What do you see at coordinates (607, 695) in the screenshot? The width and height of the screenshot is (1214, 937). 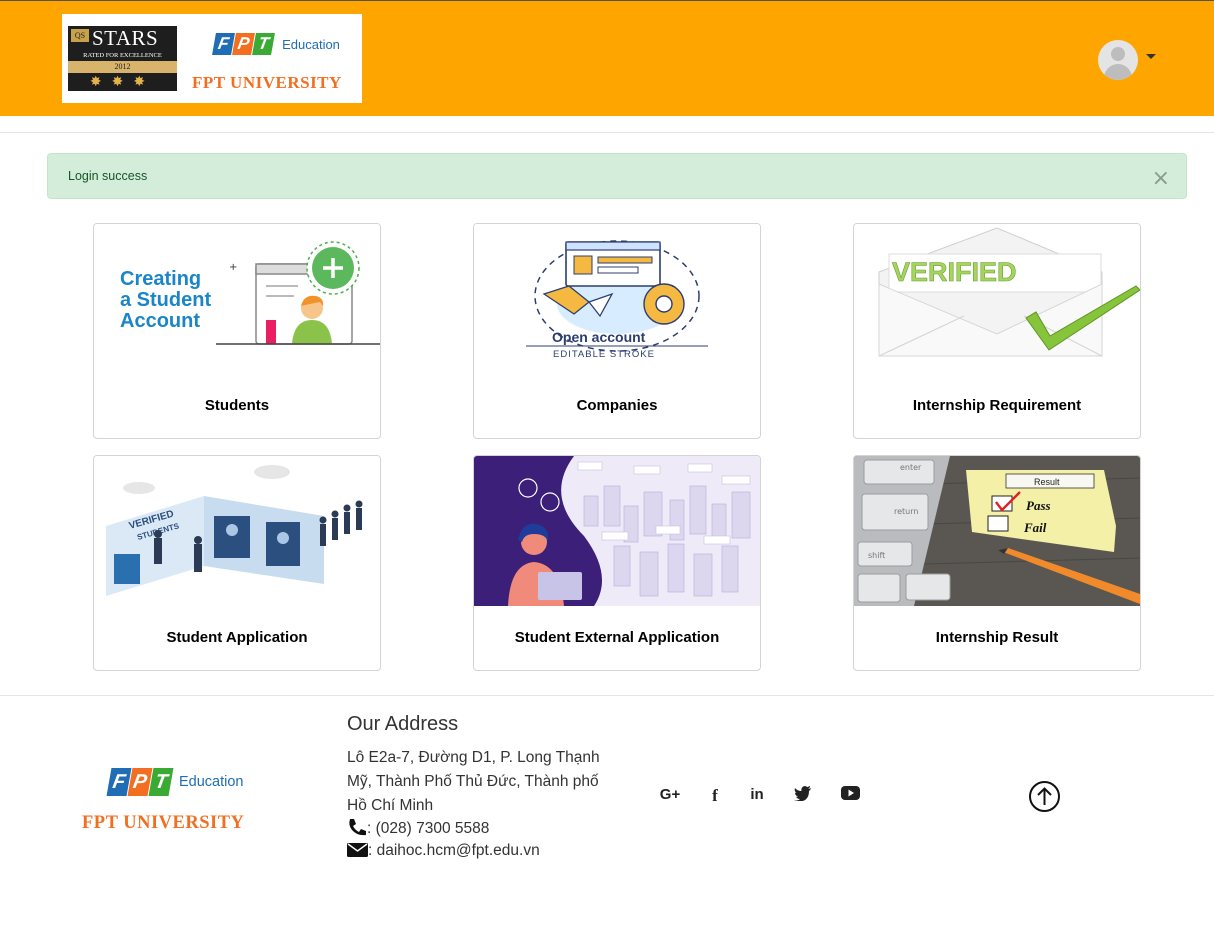 I see `footer-divider` at bounding box center [607, 695].